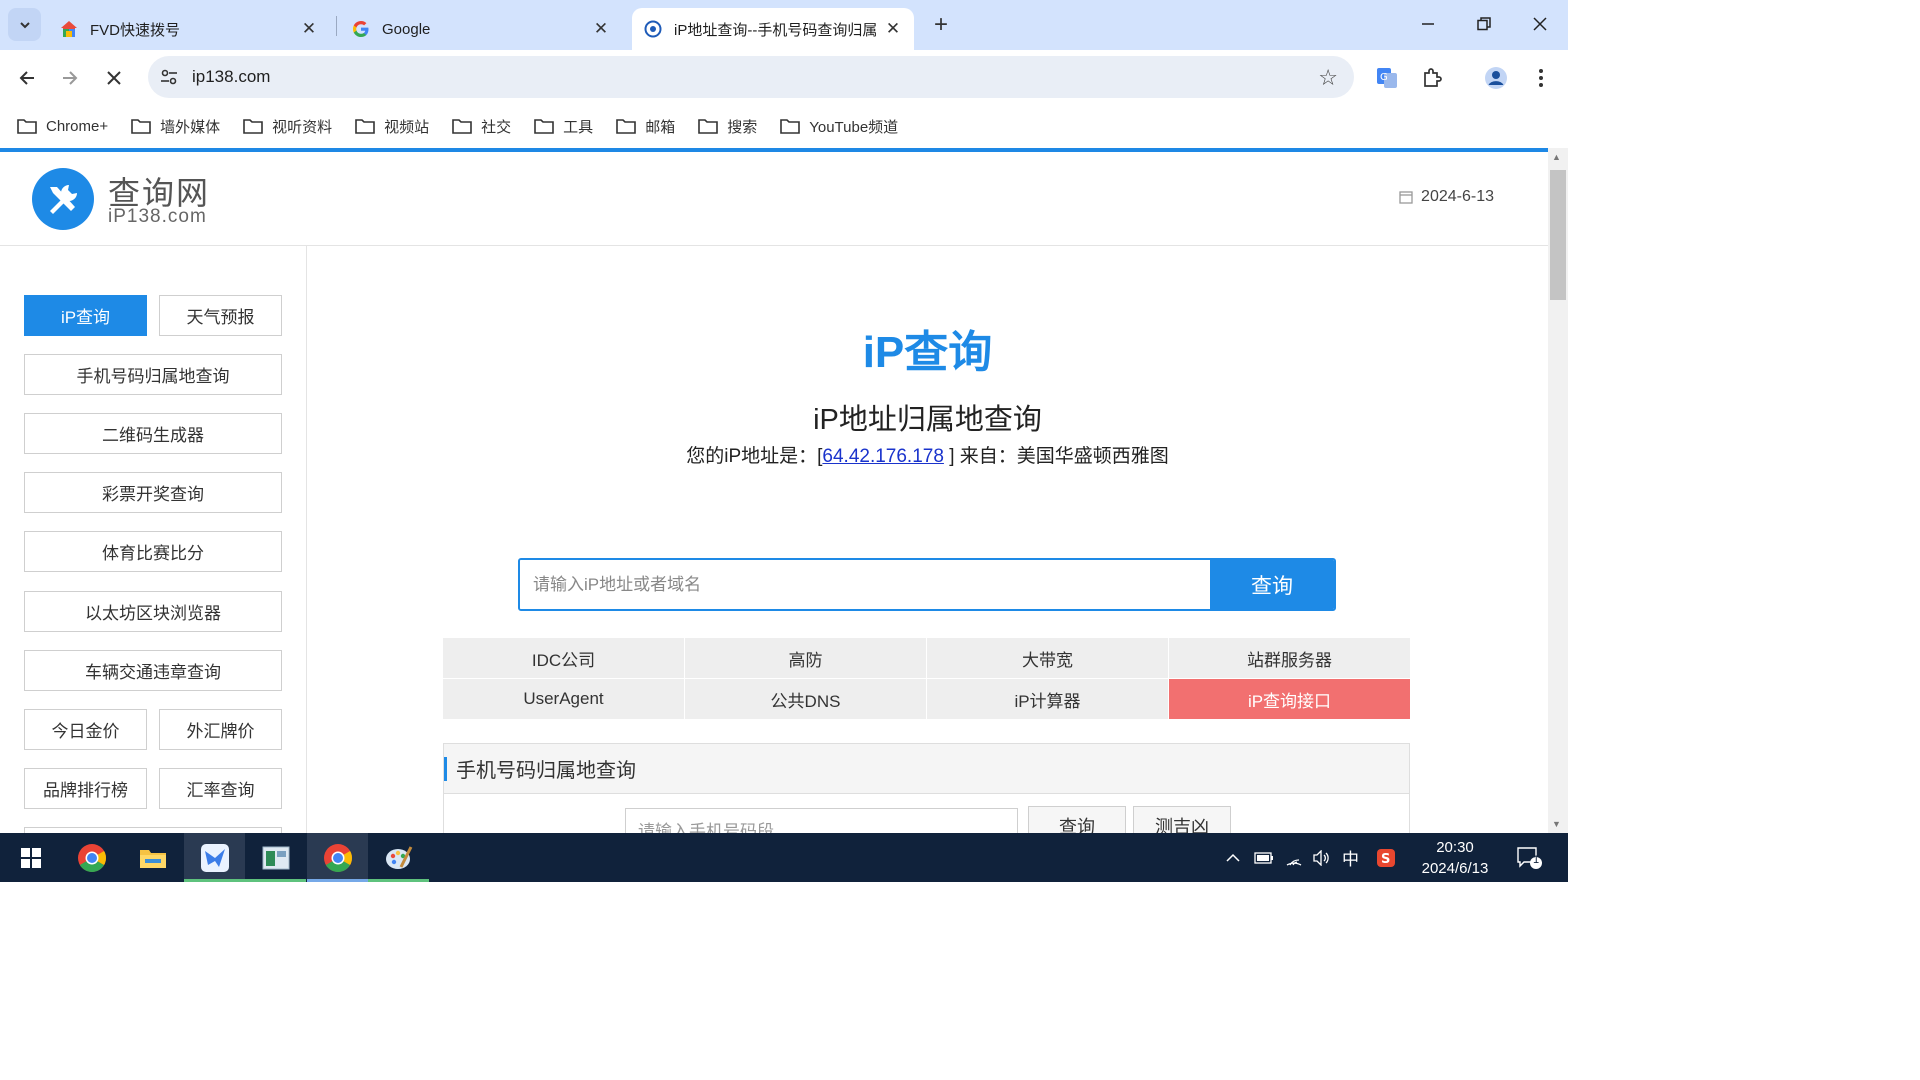 The image size is (1920, 1080). Describe the element at coordinates (563, 658) in the screenshot. I see `quick-link-idc: IDC公司` at that location.